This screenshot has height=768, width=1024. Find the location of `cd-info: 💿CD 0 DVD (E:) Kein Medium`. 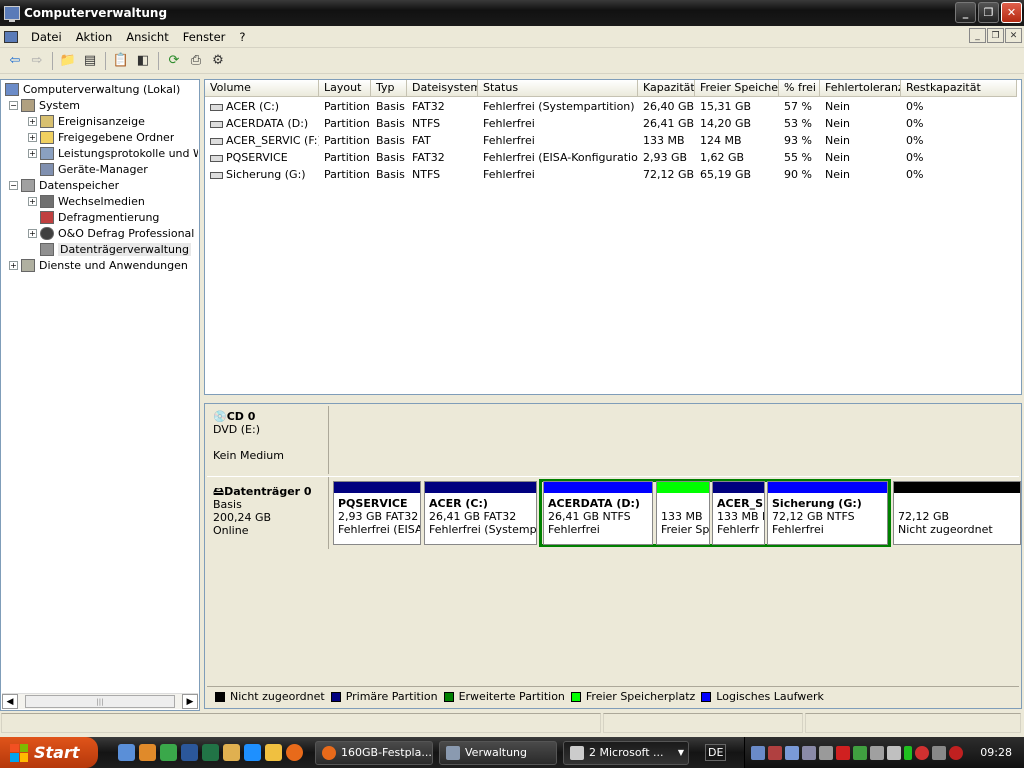

cd-info: 💿CD 0 DVD (E:) Kein Medium is located at coordinates (268, 440).